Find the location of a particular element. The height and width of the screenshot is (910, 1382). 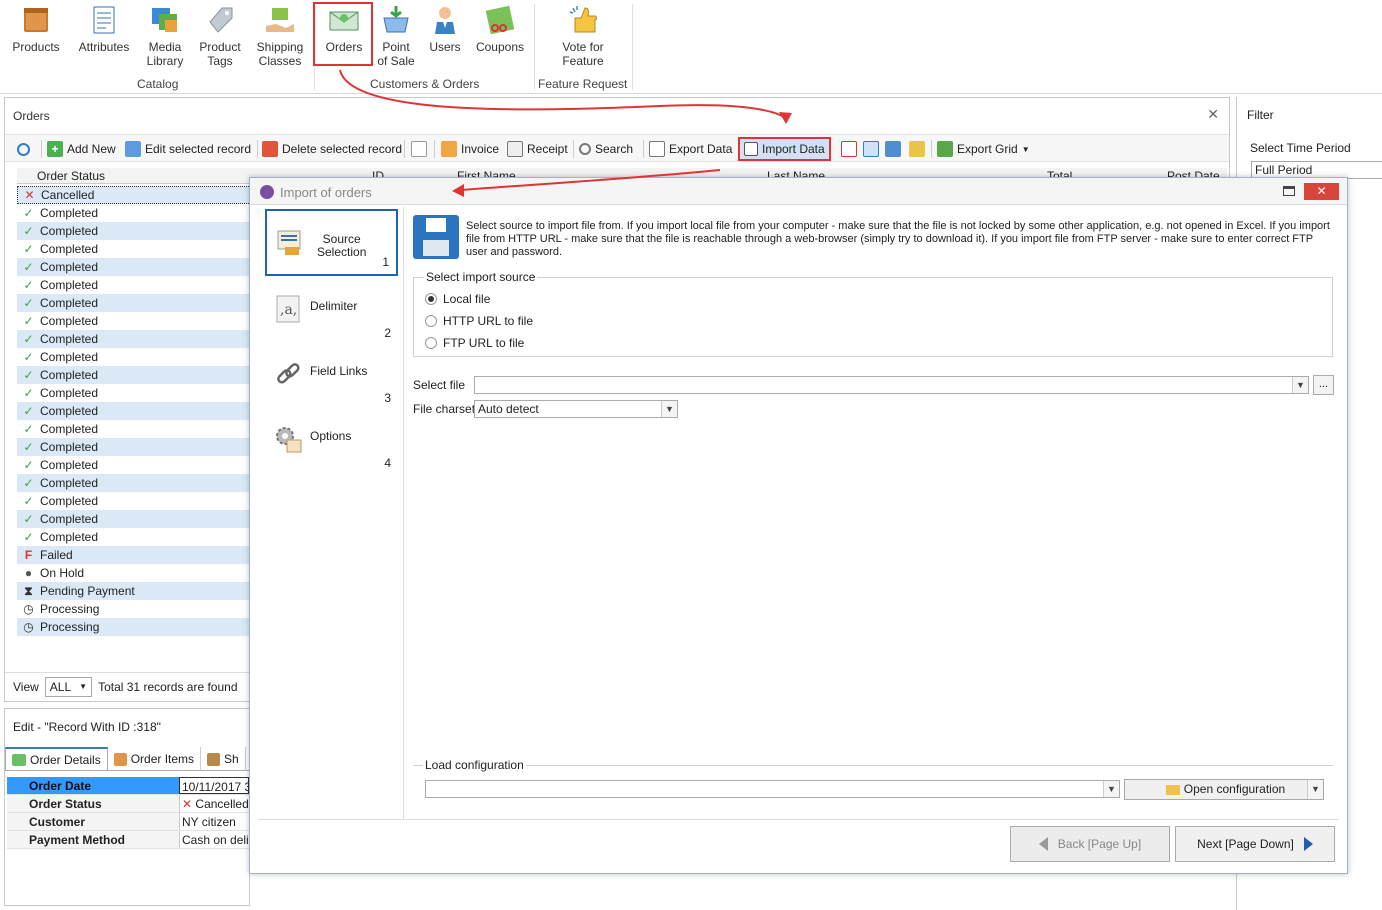

file-charset-select: Auto detect ▼ is located at coordinates (576, 409).